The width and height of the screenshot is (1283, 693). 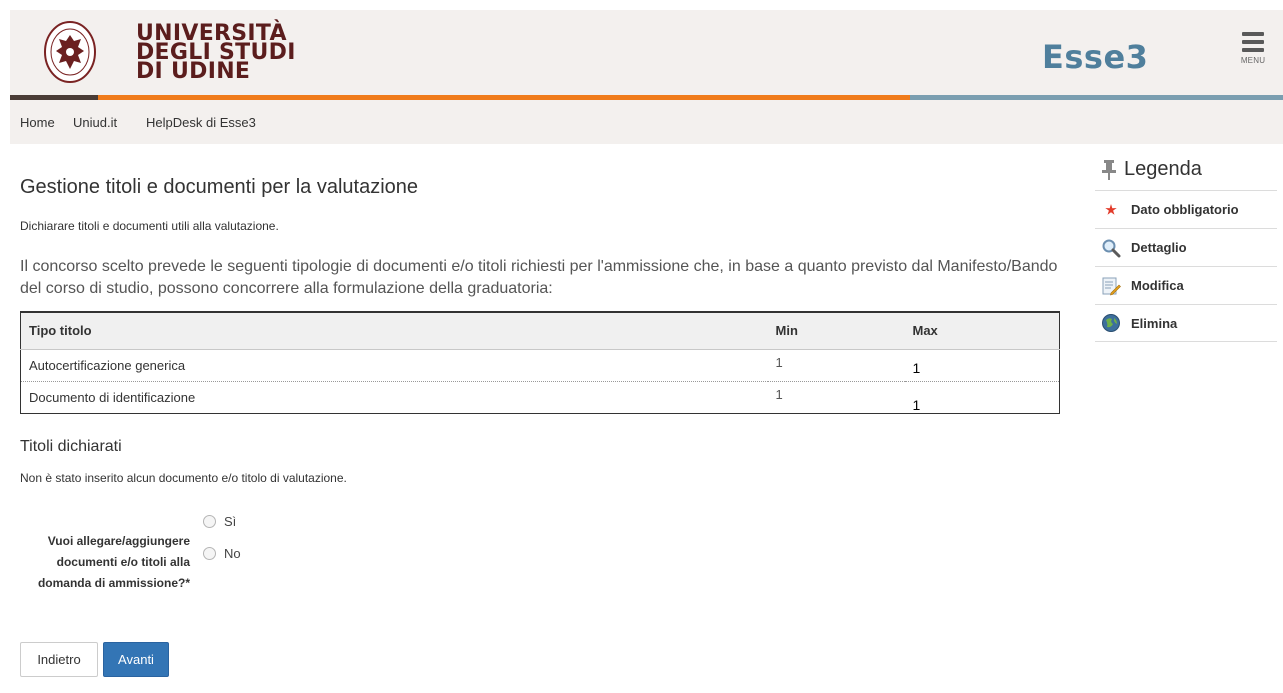 I want to click on nav-link-home: Home, so click(x=37, y=122).